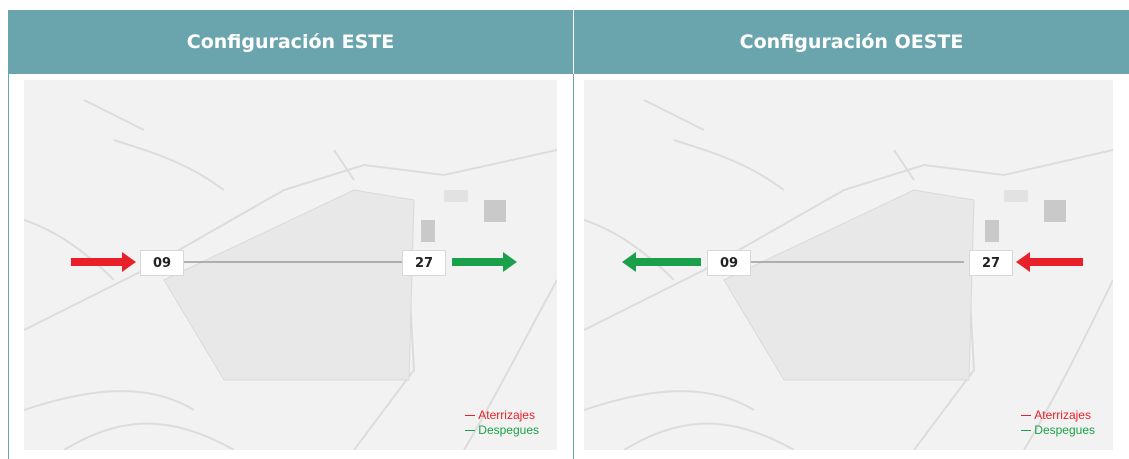 This screenshot has width=1129, height=459. Describe the element at coordinates (851, 42) in the screenshot. I see `header-oeste: Configuración OESTE` at that location.